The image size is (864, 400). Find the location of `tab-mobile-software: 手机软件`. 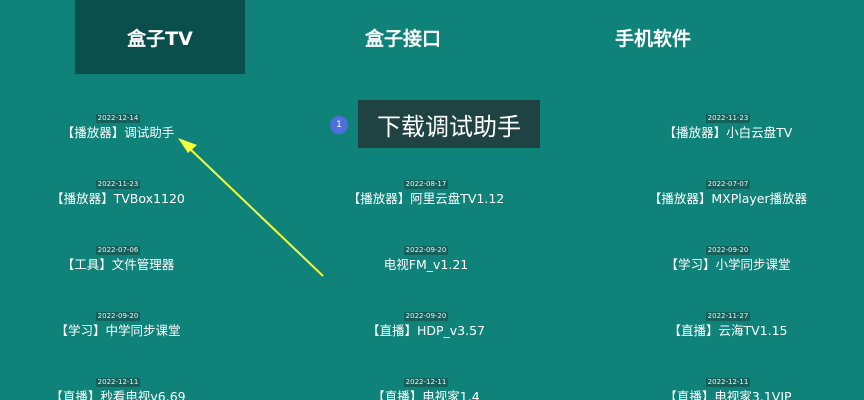

tab-mobile-software: 手机软件 is located at coordinates (653, 37).